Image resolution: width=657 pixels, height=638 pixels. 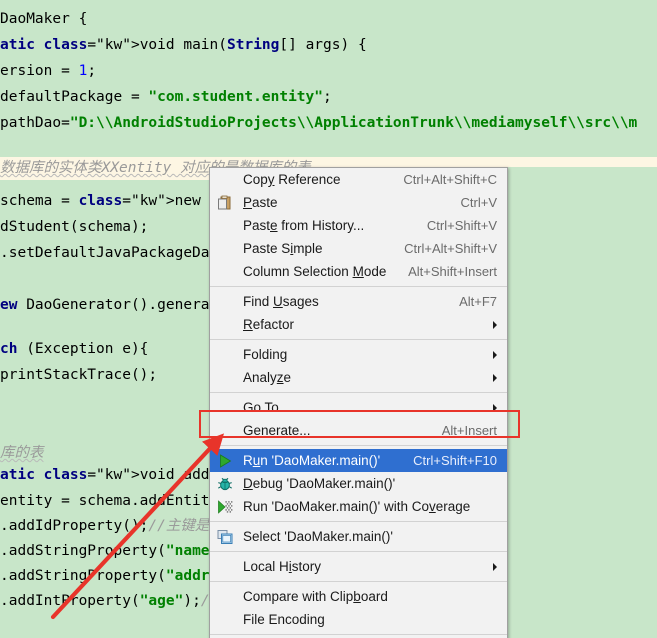 What do you see at coordinates (358, 248) in the screenshot?
I see `menu-item-paste-simple: Paste Simple Ctrl+Alt+Shift+V` at bounding box center [358, 248].